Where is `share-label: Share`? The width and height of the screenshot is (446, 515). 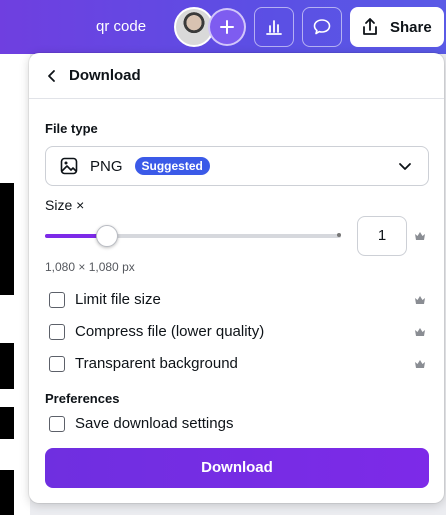
share-label: Share is located at coordinates (411, 27).